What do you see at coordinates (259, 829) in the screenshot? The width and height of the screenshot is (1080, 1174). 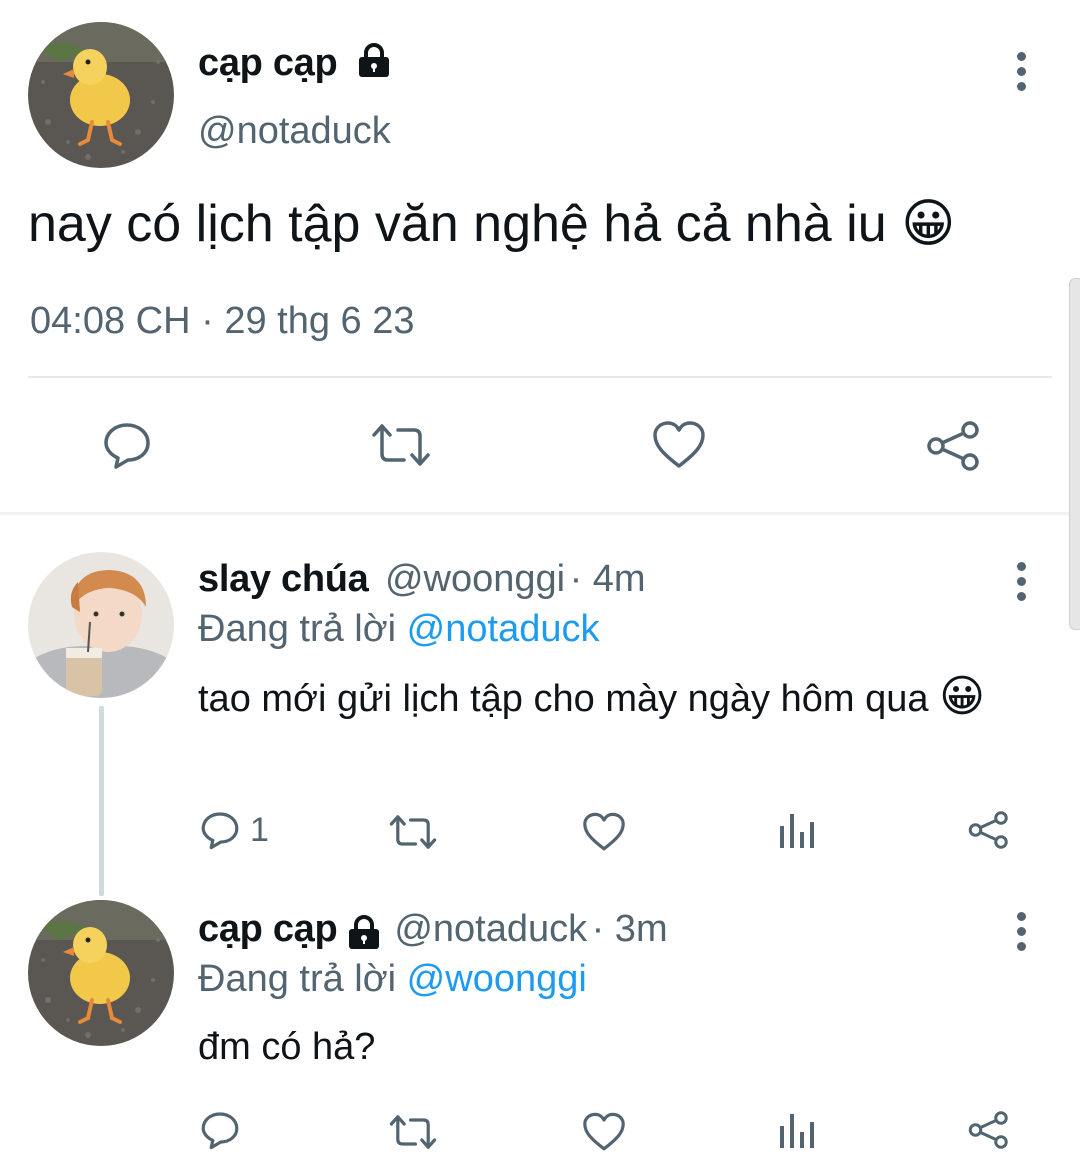 I see `reply-count: 1` at bounding box center [259, 829].